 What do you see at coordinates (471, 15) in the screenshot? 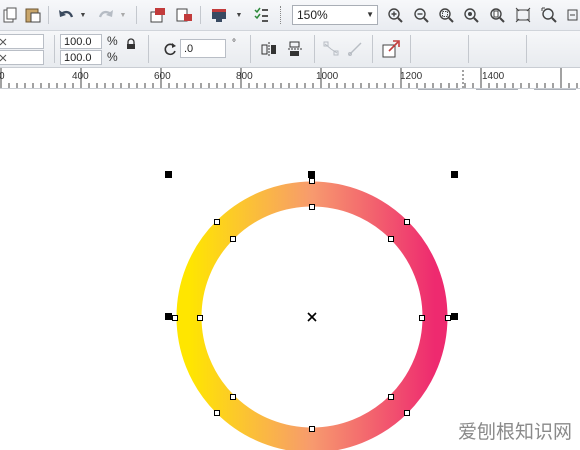
I see `zoom-to-all-objects-icon` at bounding box center [471, 15].